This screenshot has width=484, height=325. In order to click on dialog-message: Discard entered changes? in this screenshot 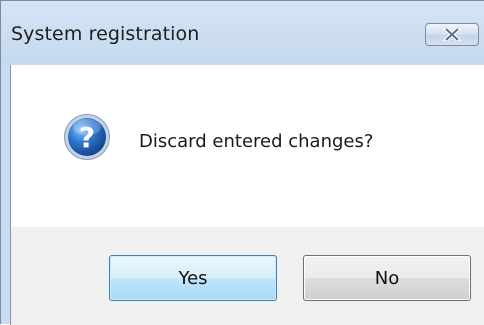, I will do `click(256, 141)`.